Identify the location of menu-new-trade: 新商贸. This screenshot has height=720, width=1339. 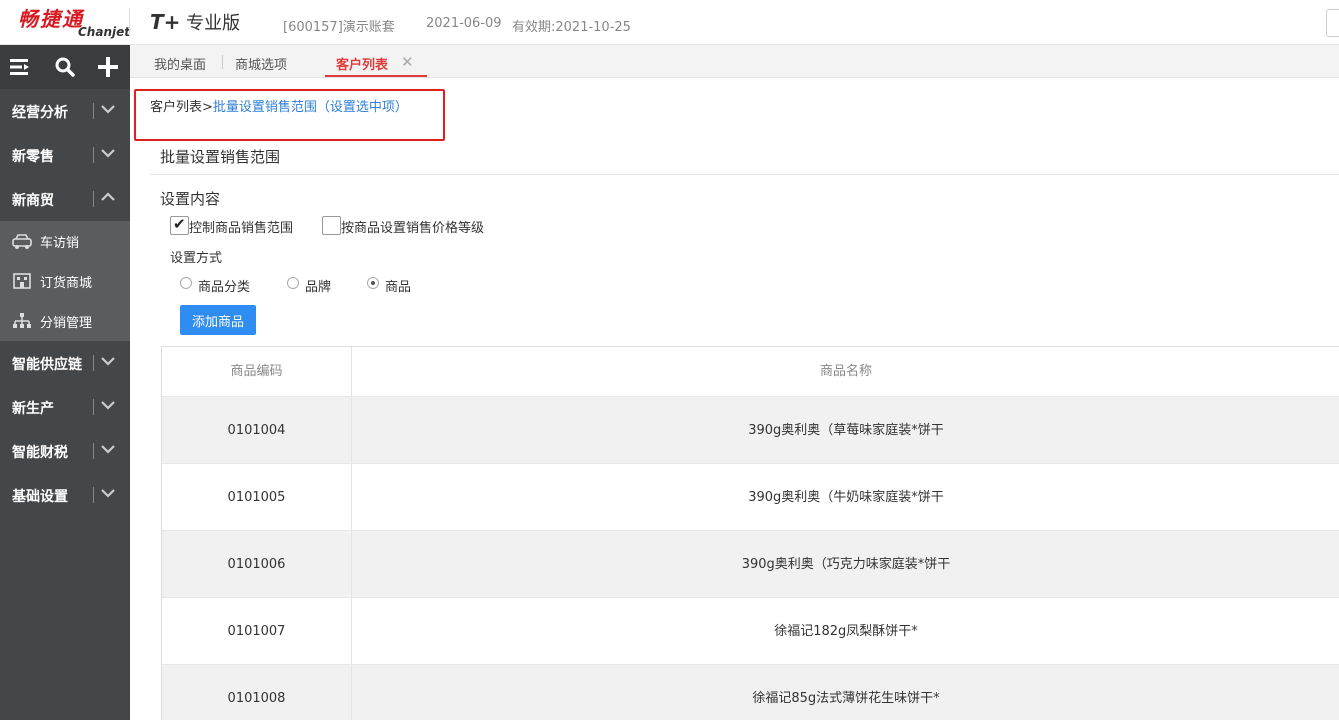
(65, 199).